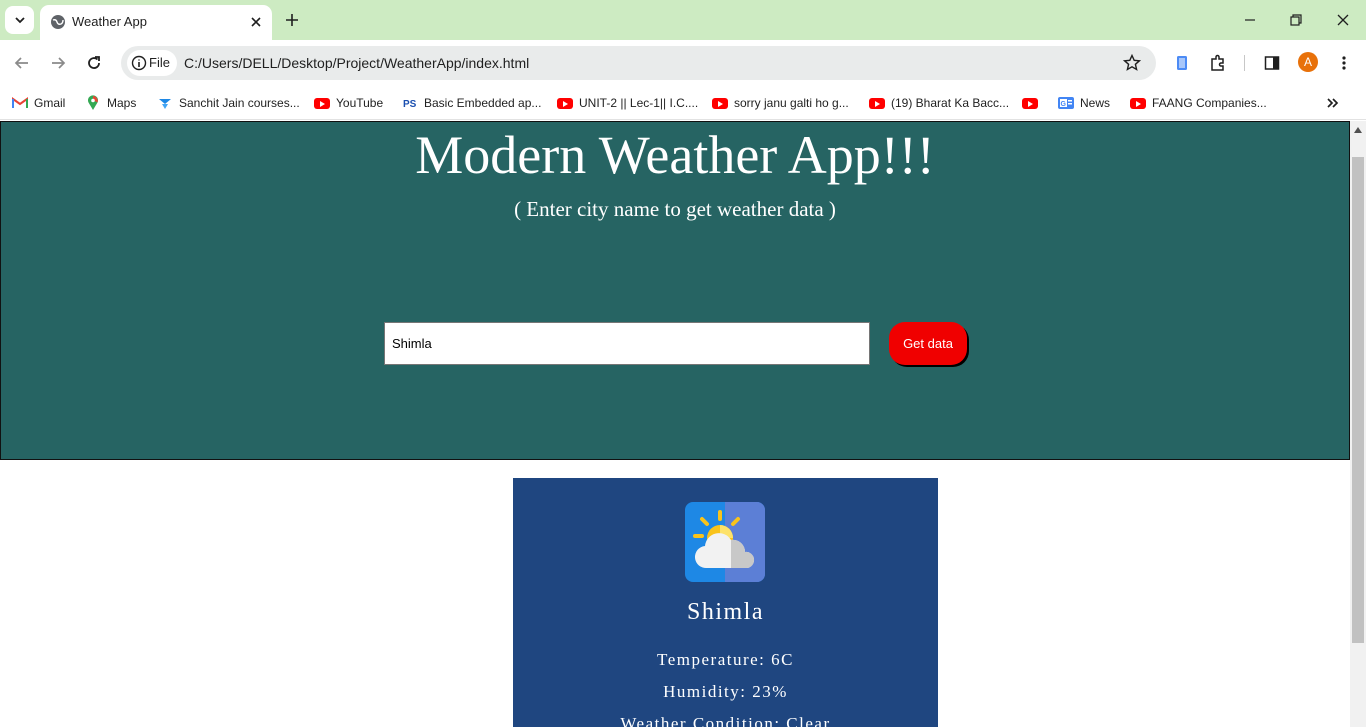  I want to click on city-search-input, so click(627, 343).